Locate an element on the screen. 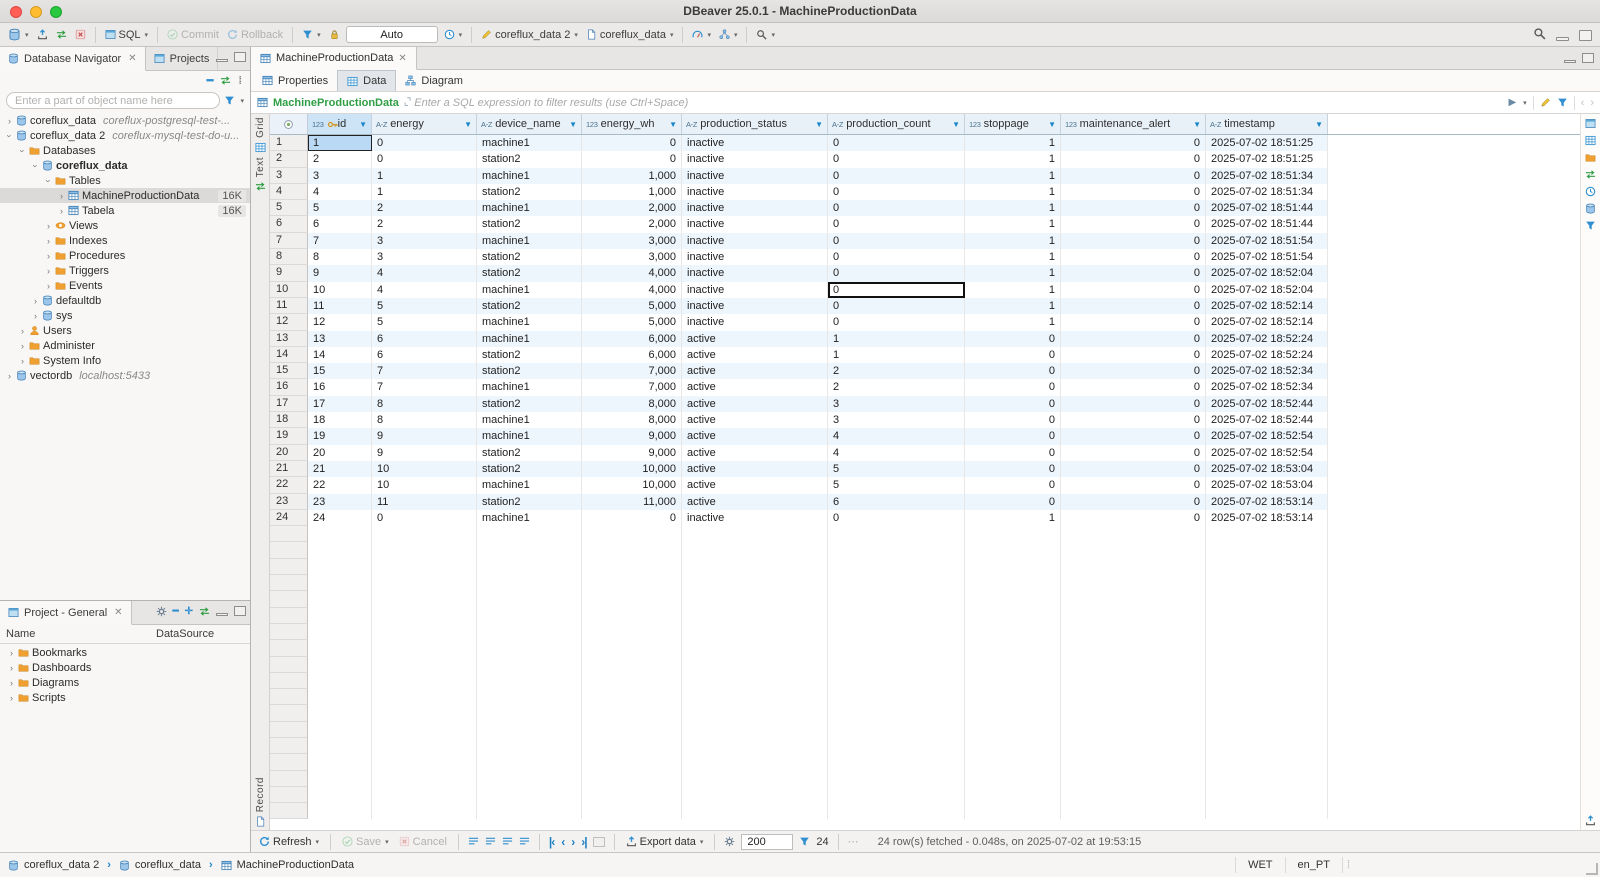 The height and width of the screenshot is (877, 1600). row-number: 15 is located at coordinates (289, 371).